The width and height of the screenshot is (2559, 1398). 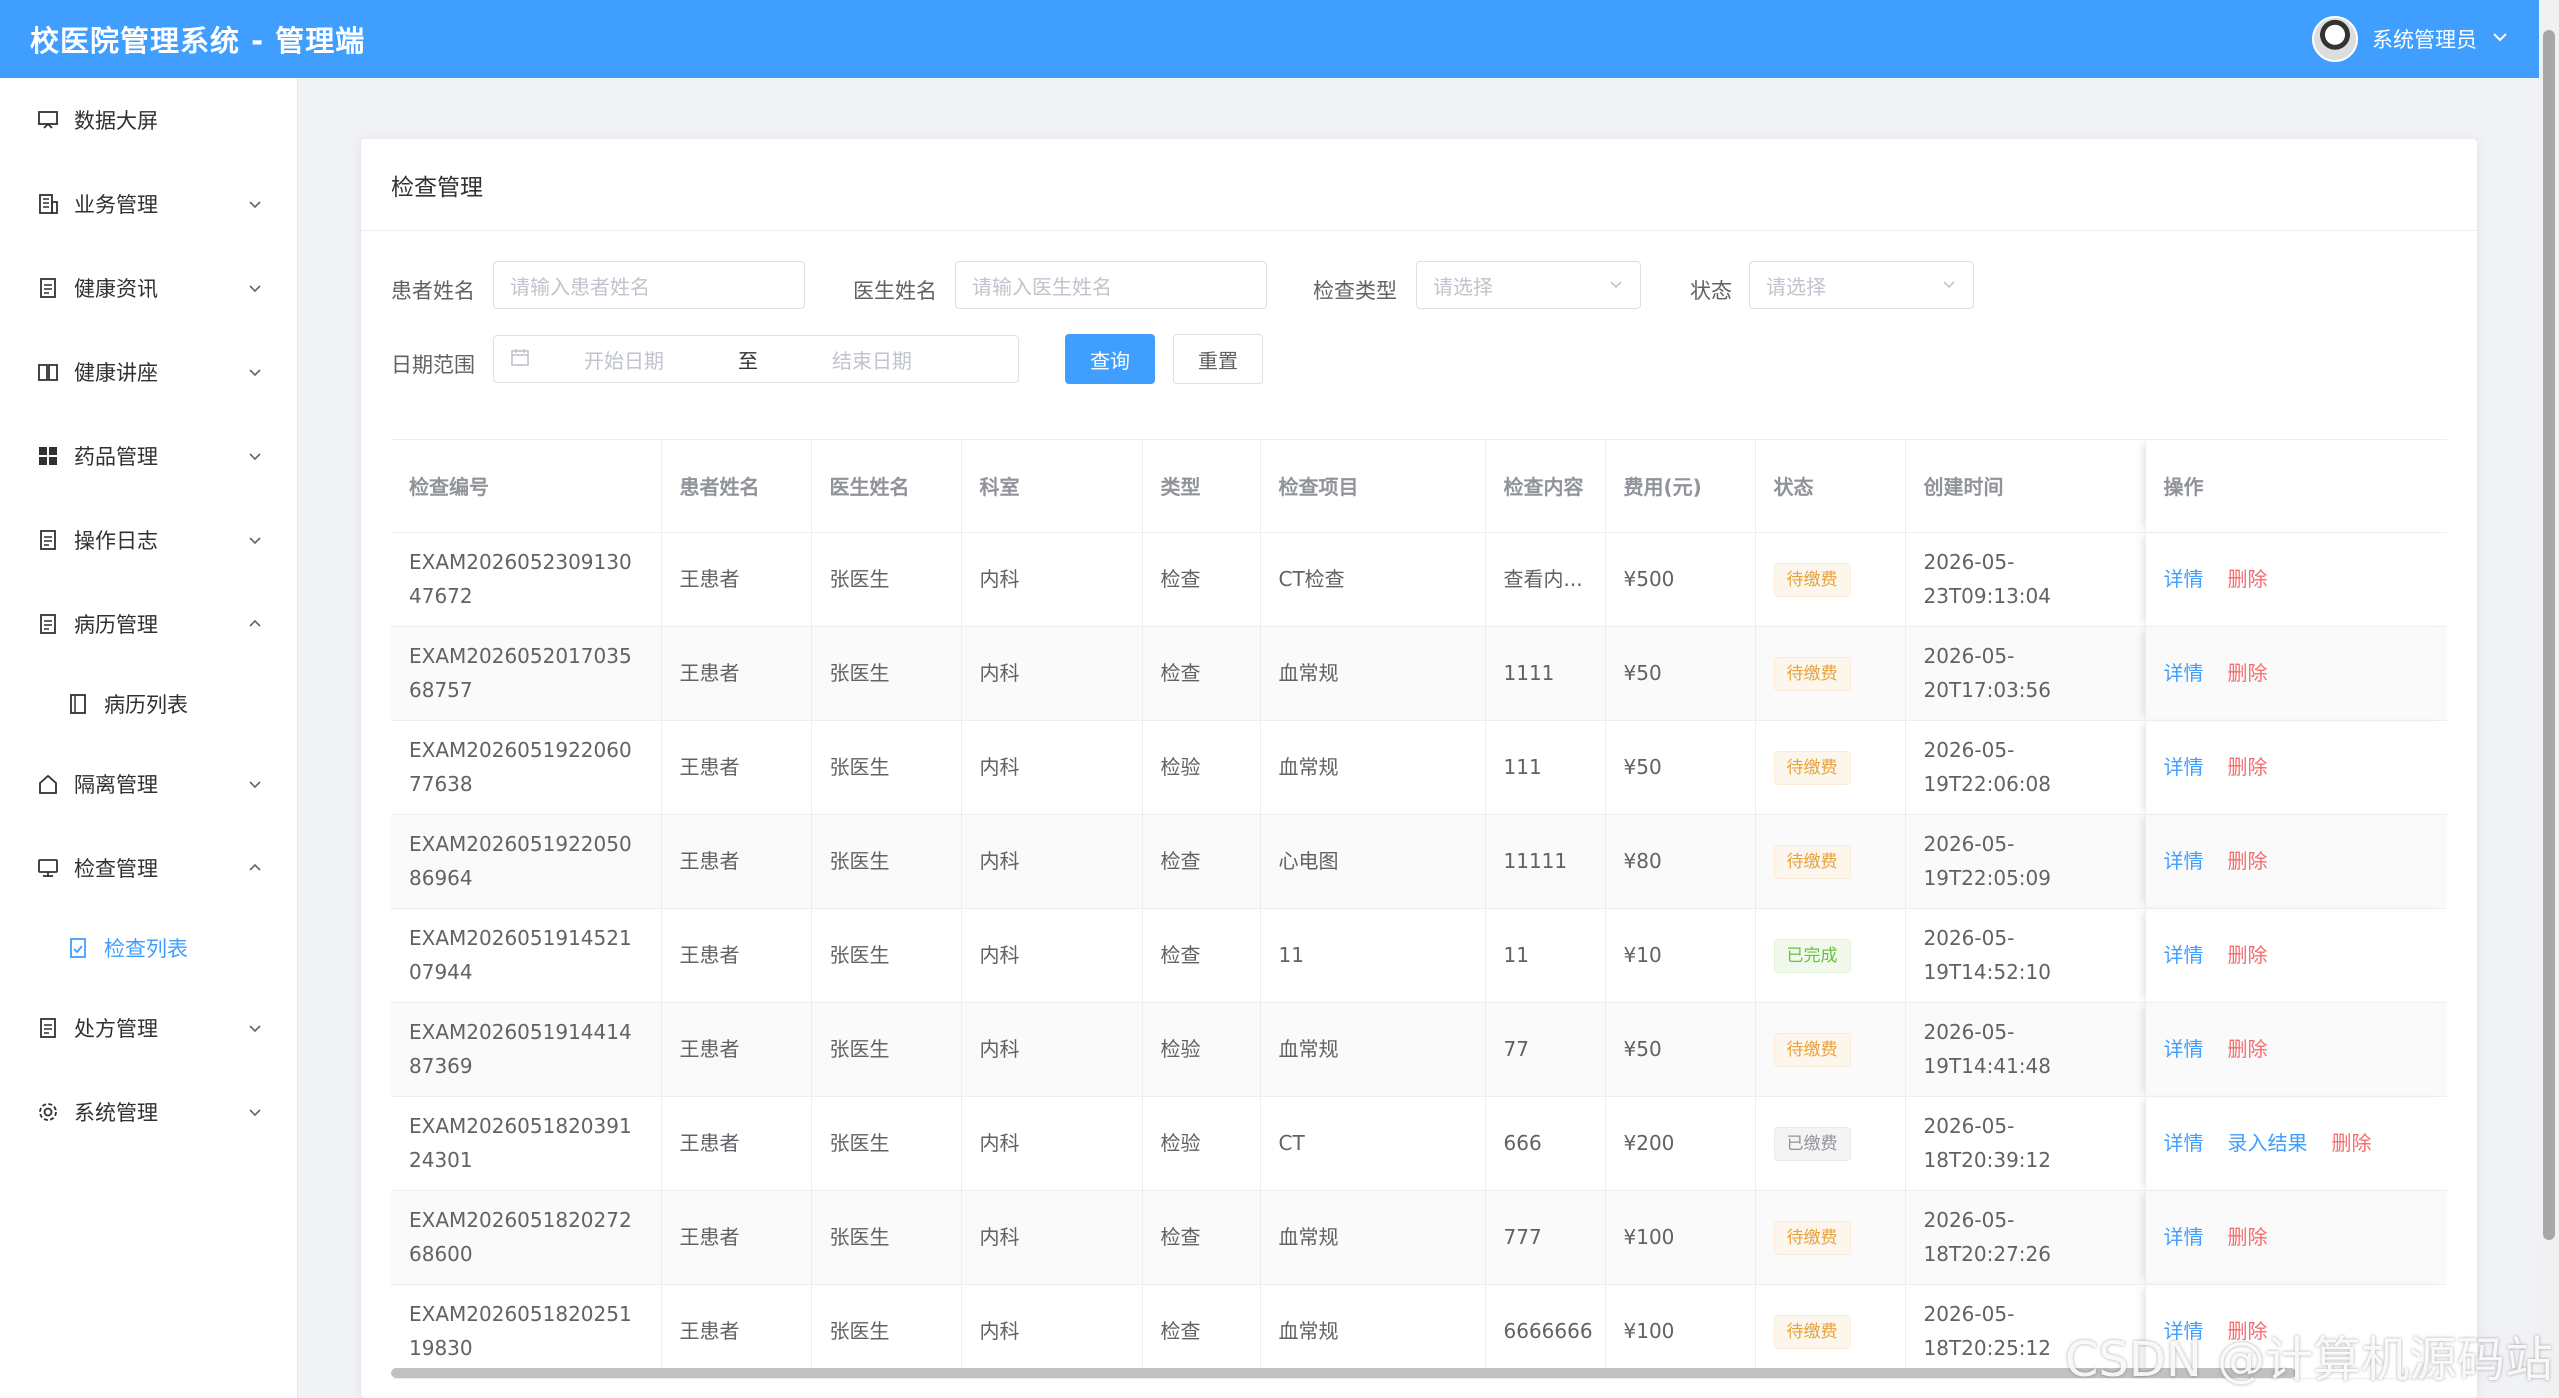 What do you see at coordinates (148, 204) in the screenshot?
I see `sidebar-item-business: 业务管理` at bounding box center [148, 204].